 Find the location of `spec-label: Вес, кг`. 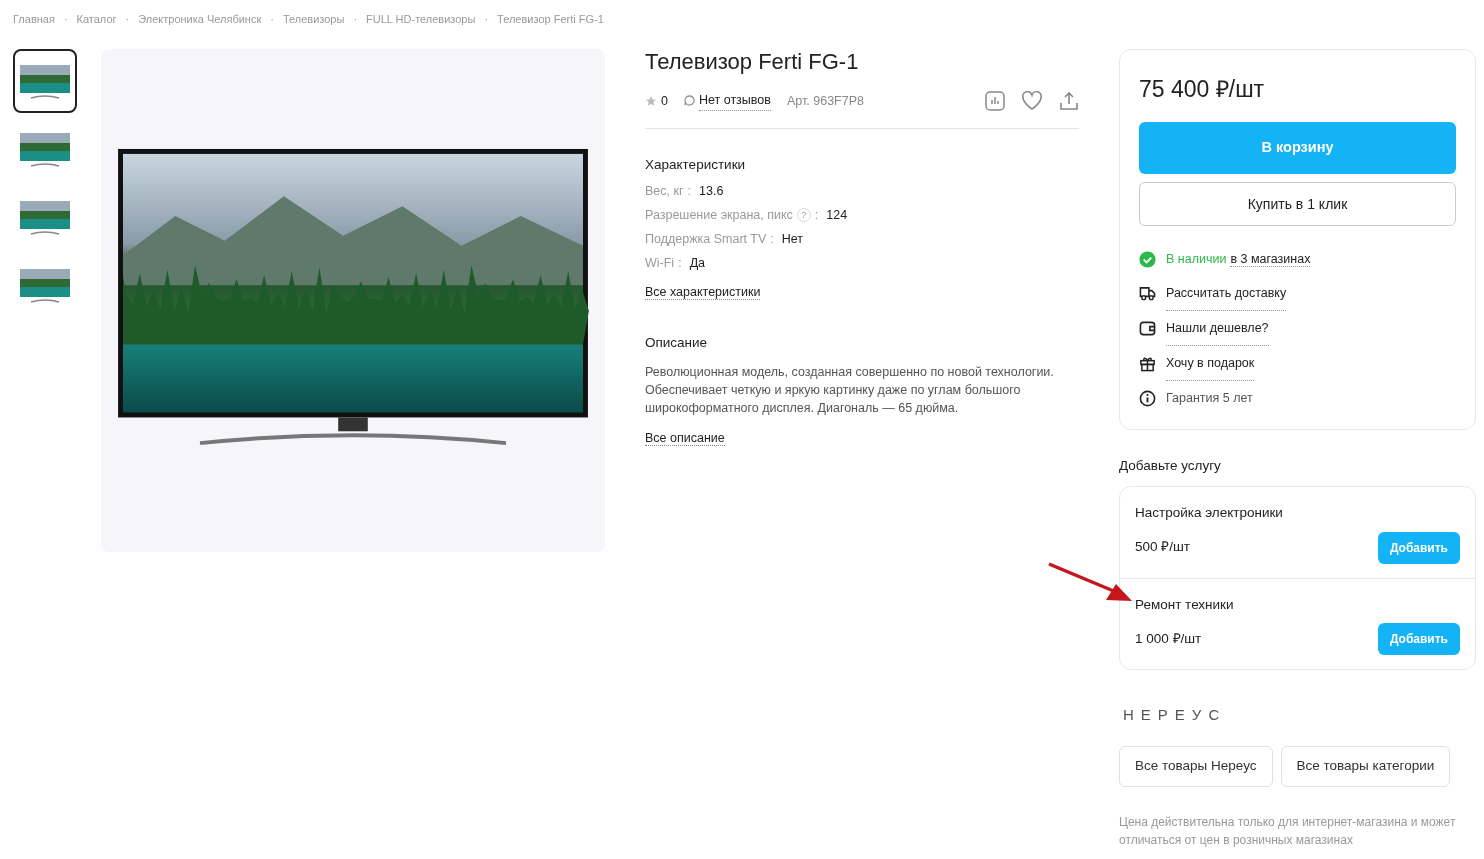

spec-label: Вес, кг is located at coordinates (664, 192).